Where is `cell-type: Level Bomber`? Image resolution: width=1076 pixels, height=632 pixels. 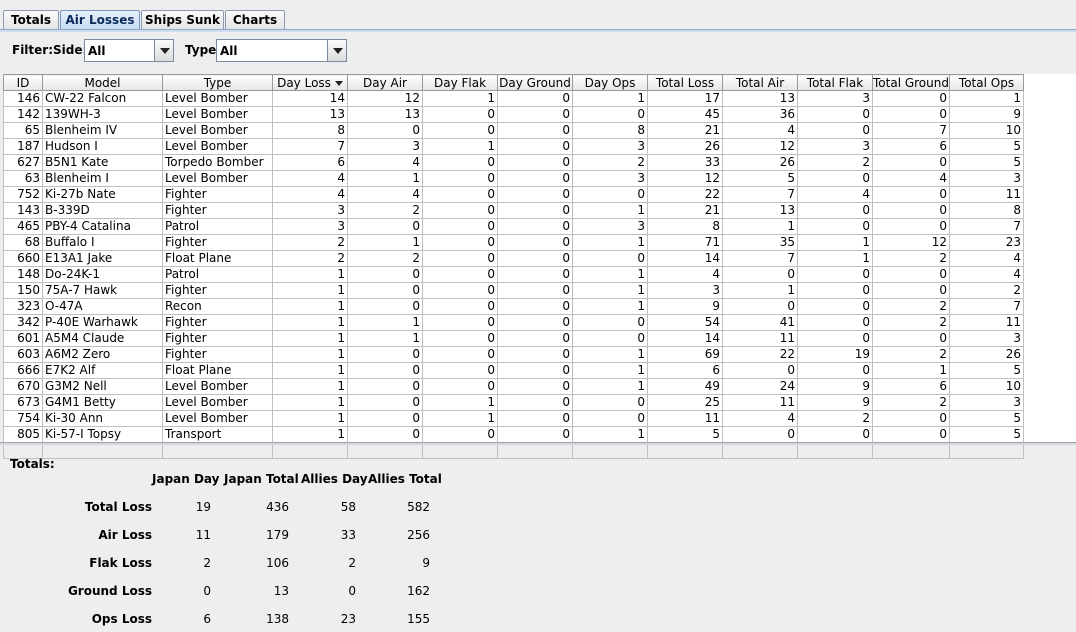
cell-type: Level Bomber is located at coordinates (217, 178).